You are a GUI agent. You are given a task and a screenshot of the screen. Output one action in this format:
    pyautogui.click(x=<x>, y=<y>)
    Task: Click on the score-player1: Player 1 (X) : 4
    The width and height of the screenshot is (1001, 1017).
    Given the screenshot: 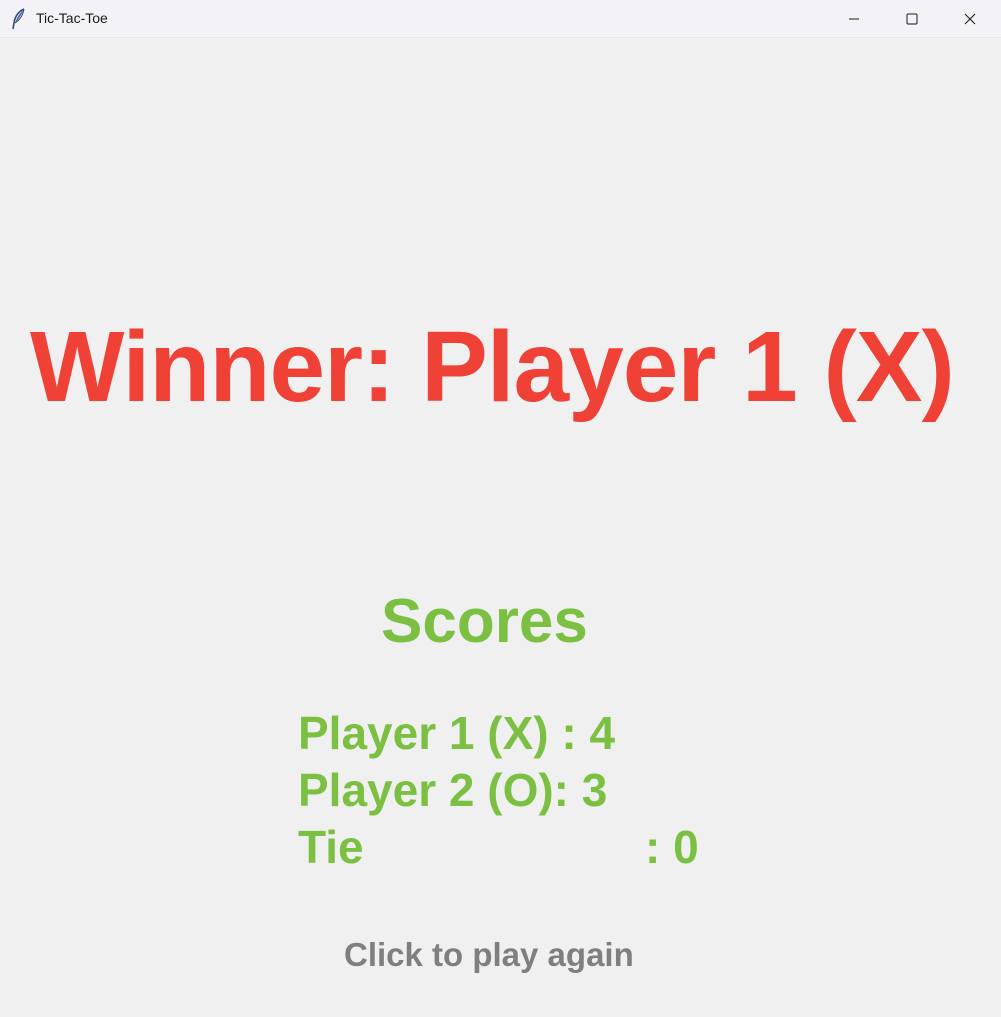 What is the action you would take?
    pyautogui.click(x=457, y=733)
    